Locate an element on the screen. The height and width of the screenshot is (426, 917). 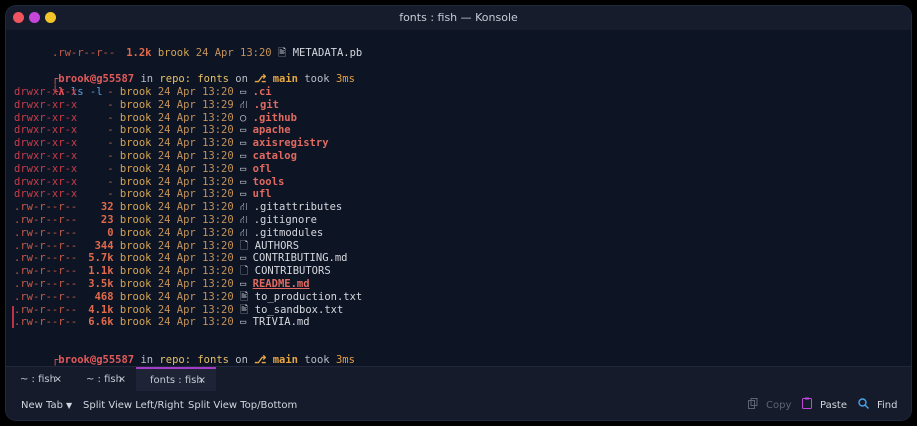
copy-icon is located at coordinates (753, 403).